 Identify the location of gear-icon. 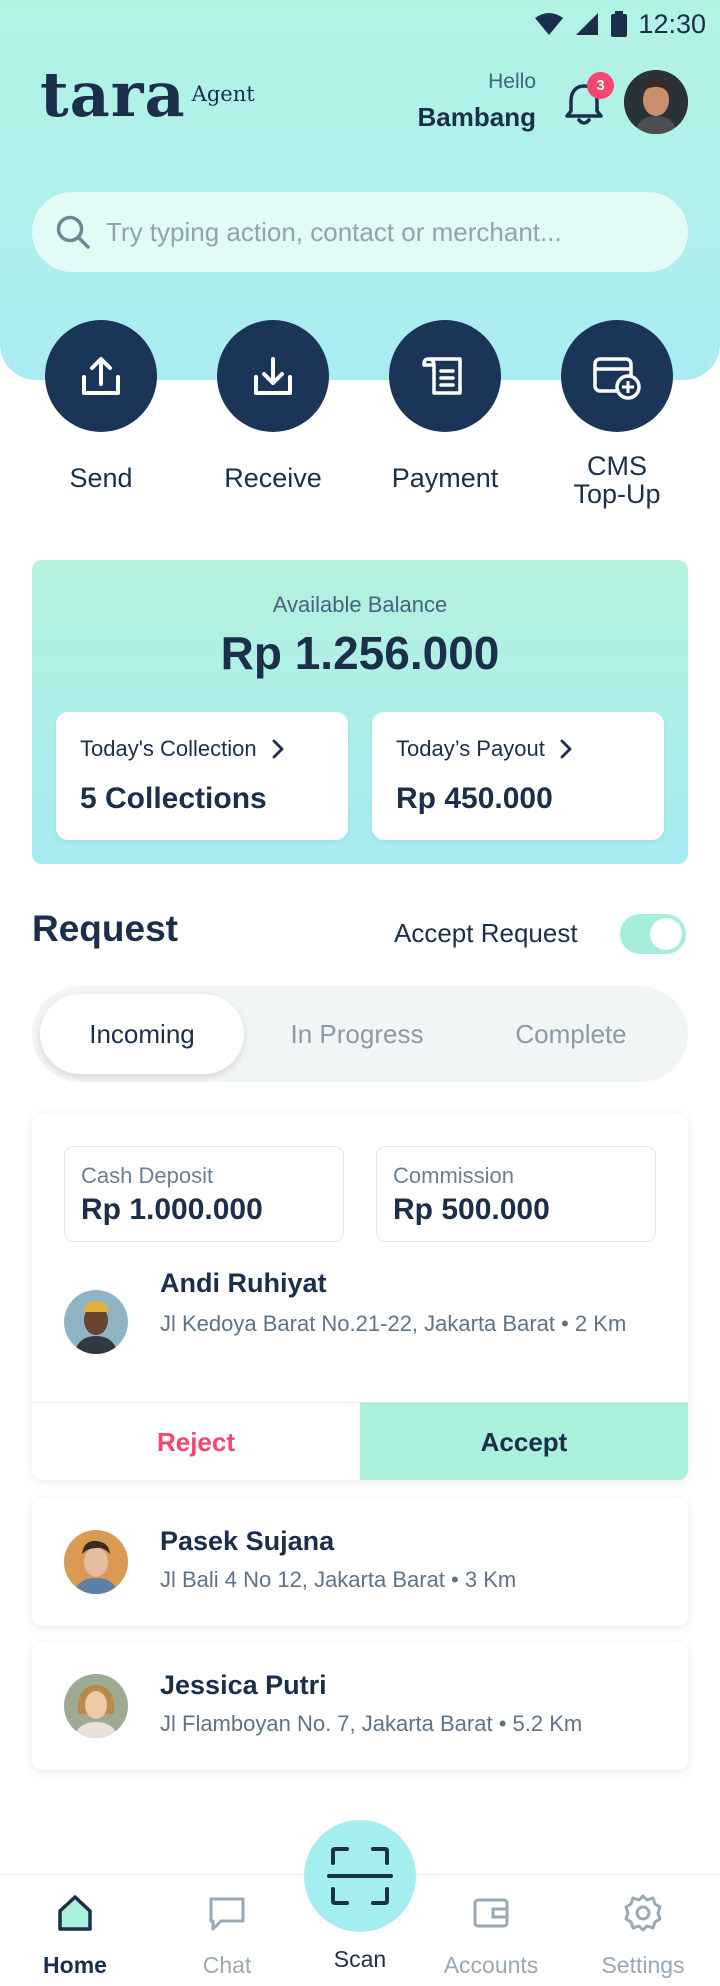
(643, 1913).